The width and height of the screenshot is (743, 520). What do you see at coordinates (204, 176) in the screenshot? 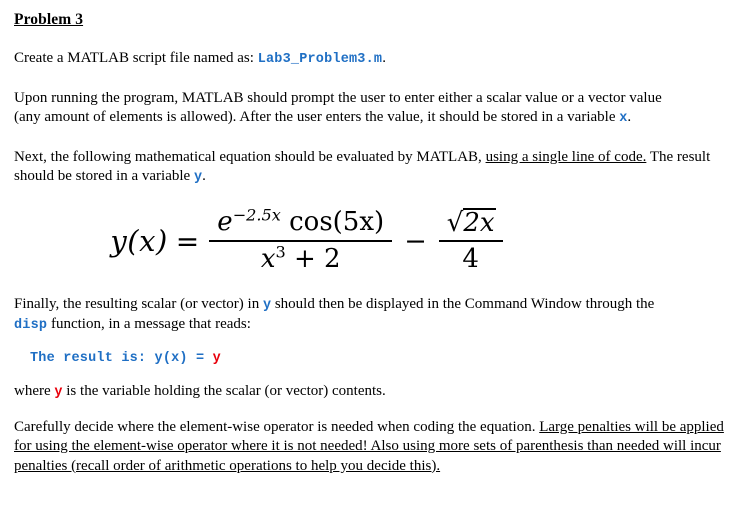
I see `period-after-y: .` at bounding box center [204, 176].